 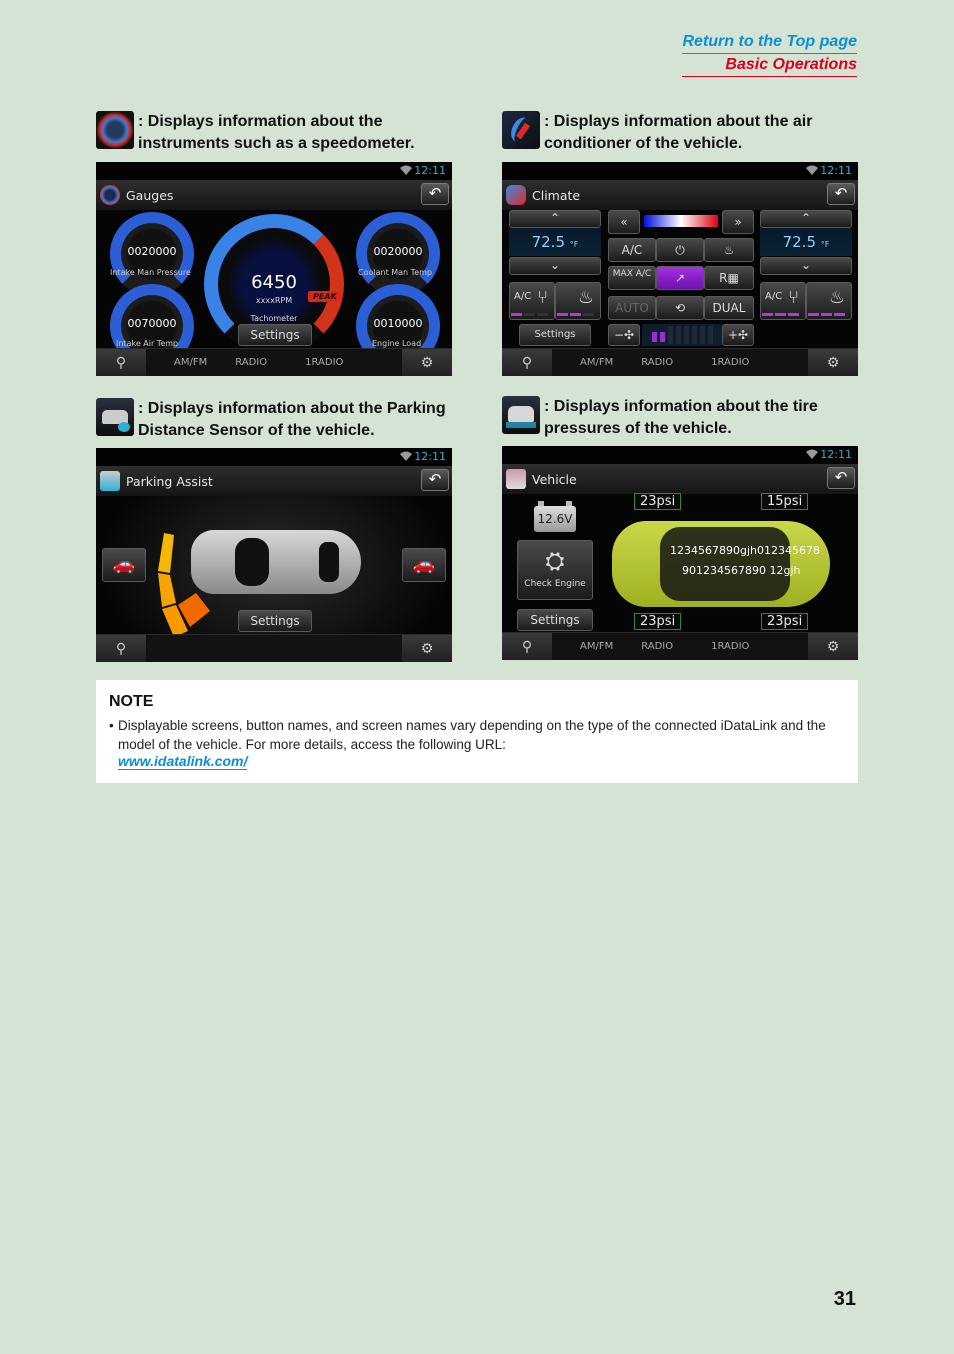 I want to click on fan-up-button: +✣, so click(x=738, y=335).